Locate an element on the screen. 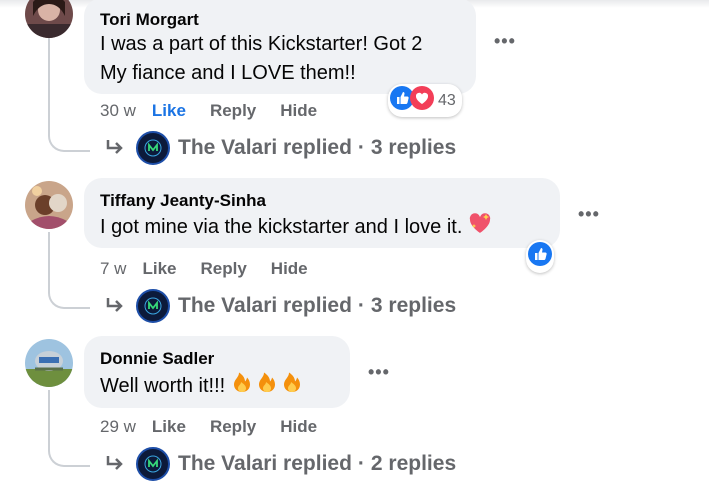 The image size is (709, 487). reaction-badge is located at coordinates (540, 256).